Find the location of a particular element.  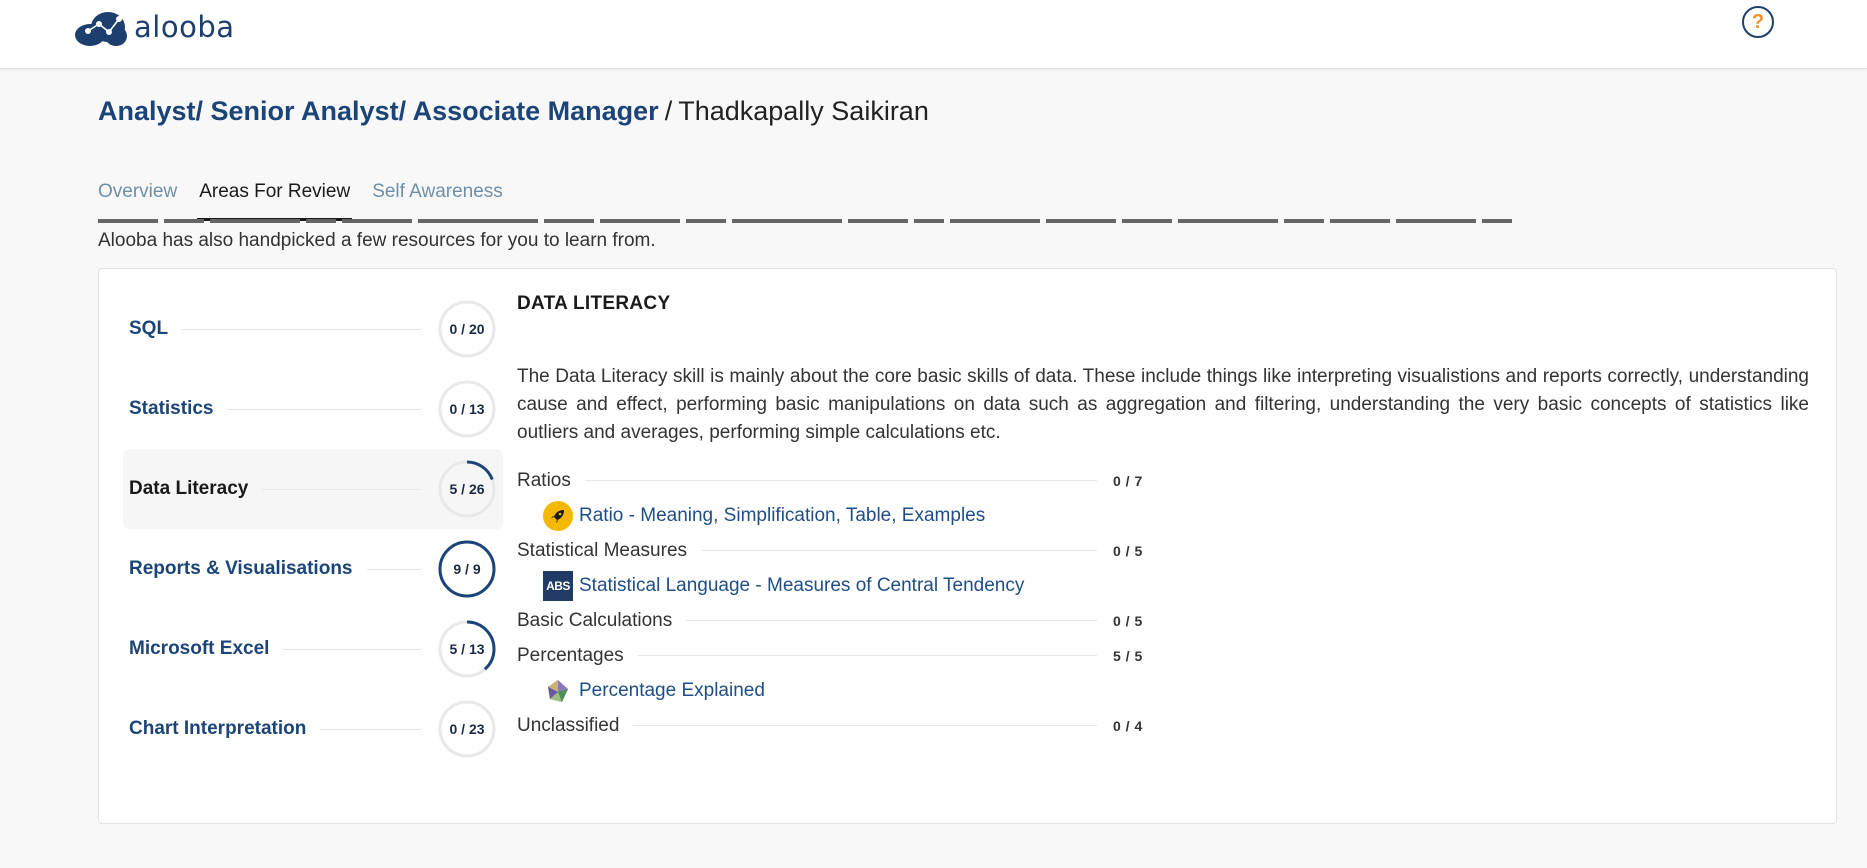

help-button: ? is located at coordinates (1758, 22).